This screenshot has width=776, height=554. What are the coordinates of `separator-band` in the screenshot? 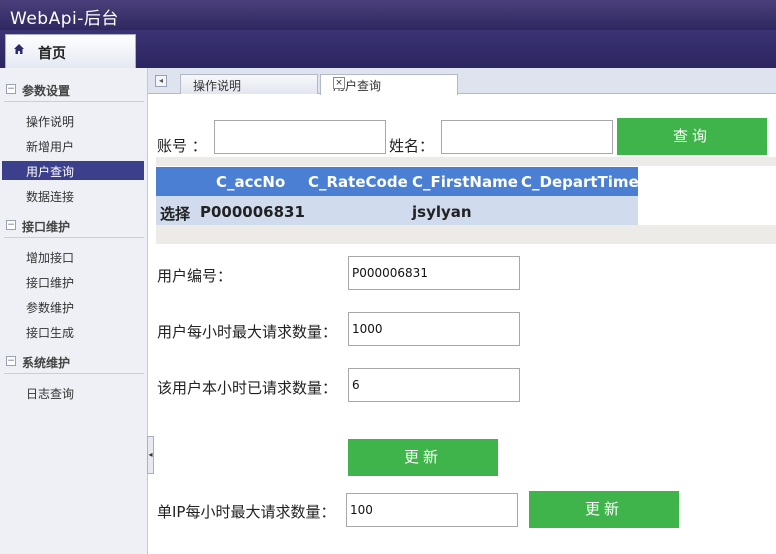 It's located at (466, 161).